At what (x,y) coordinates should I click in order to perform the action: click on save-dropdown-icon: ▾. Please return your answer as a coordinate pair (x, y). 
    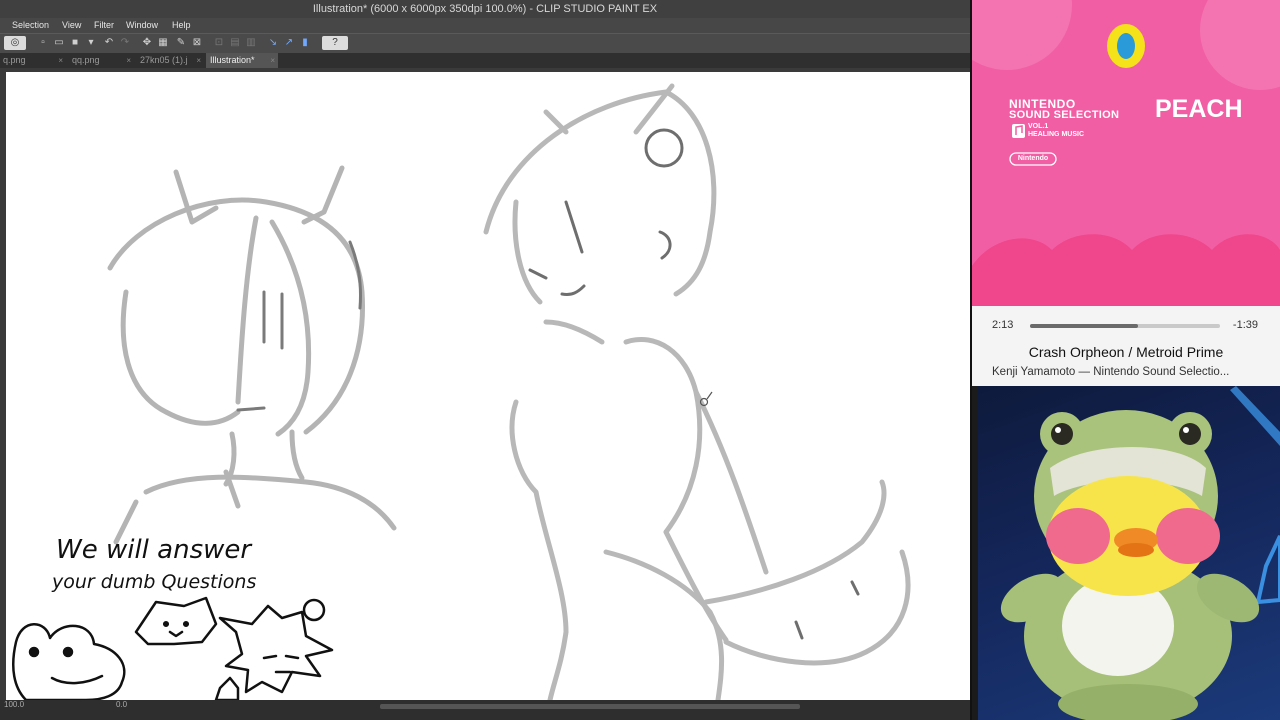
    Looking at the image, I should click on (91, 43).